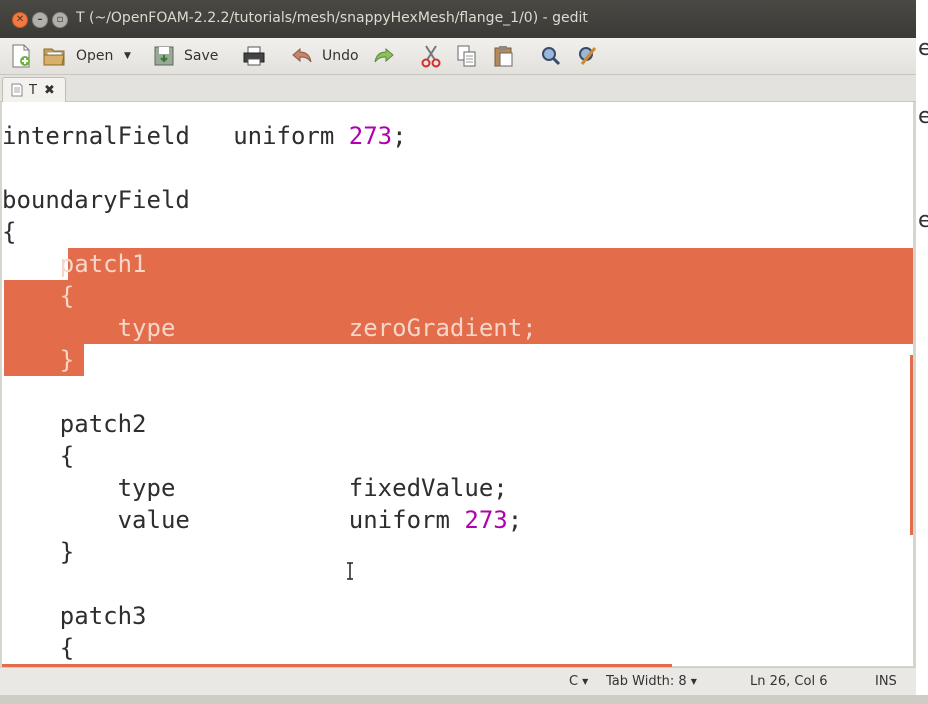 The width and height of the screenshot is (928, 704). What do you see at coordinates (38, 552) in the screenshot?
I see `code-line: }` at bounding box center [38, 552].